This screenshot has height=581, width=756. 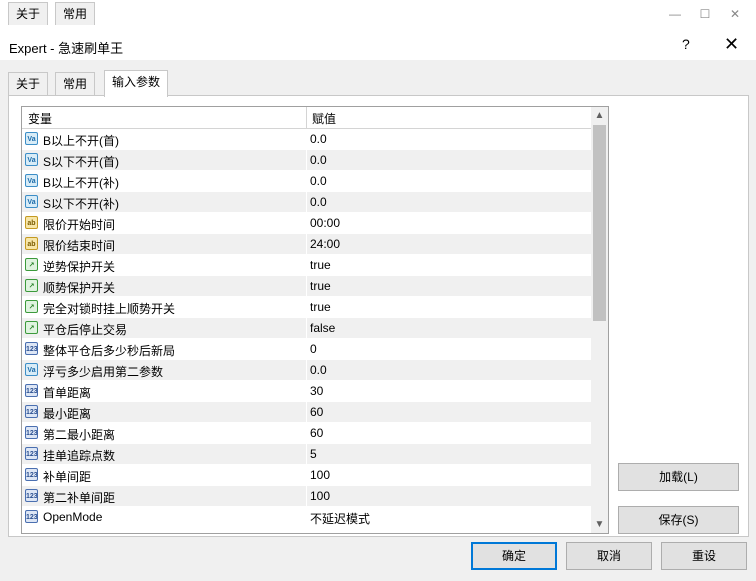 I want to click on header-variable: 变量, so click(x=40, y=118).